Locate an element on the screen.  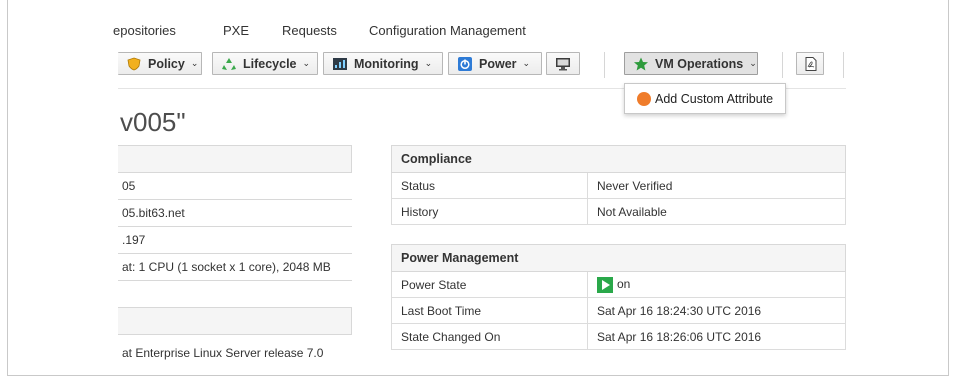
compliance-status-value: Never Verified is located at coordinates (716, 185).